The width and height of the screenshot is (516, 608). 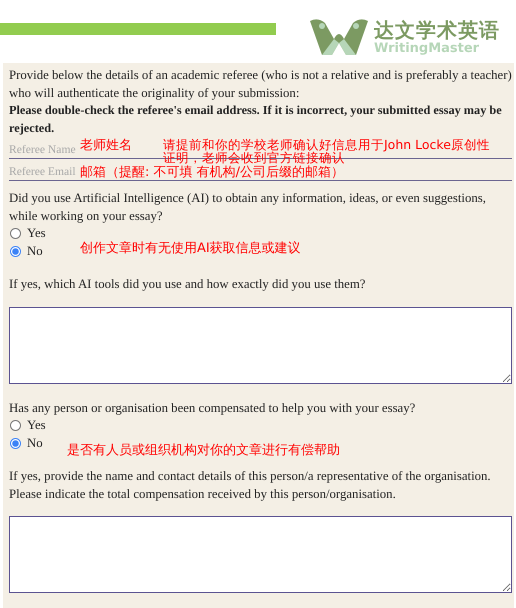 What do you see at coordinates (212, 408) in the screenshot?
I see `question-text: Has any person or organisation been compensated to help you with your essay?` at bounding box center [212, 408].